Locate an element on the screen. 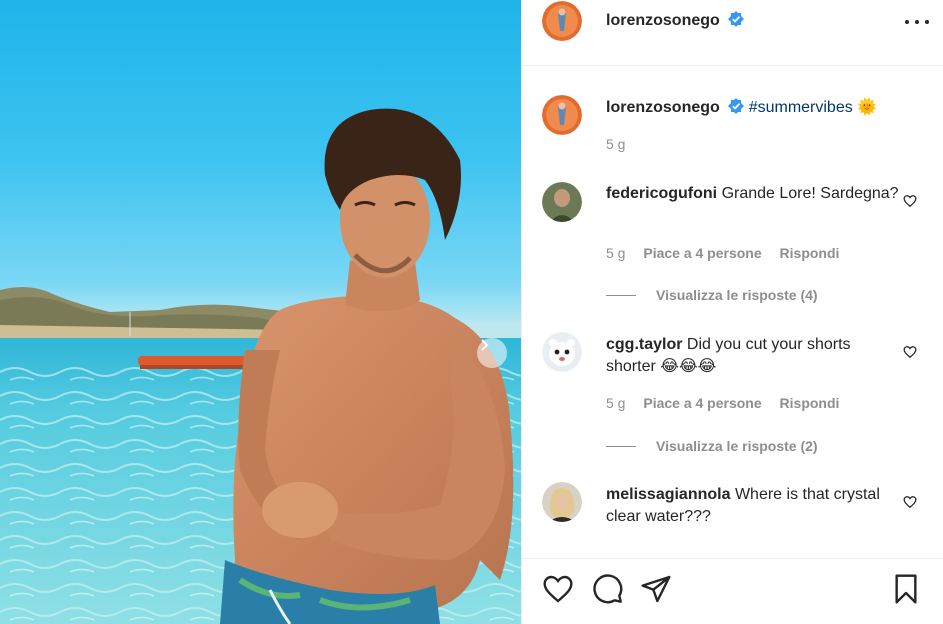 The width and height of the screenshot is (943, 624). bookmark-icon is located at coordinates (906, 589).